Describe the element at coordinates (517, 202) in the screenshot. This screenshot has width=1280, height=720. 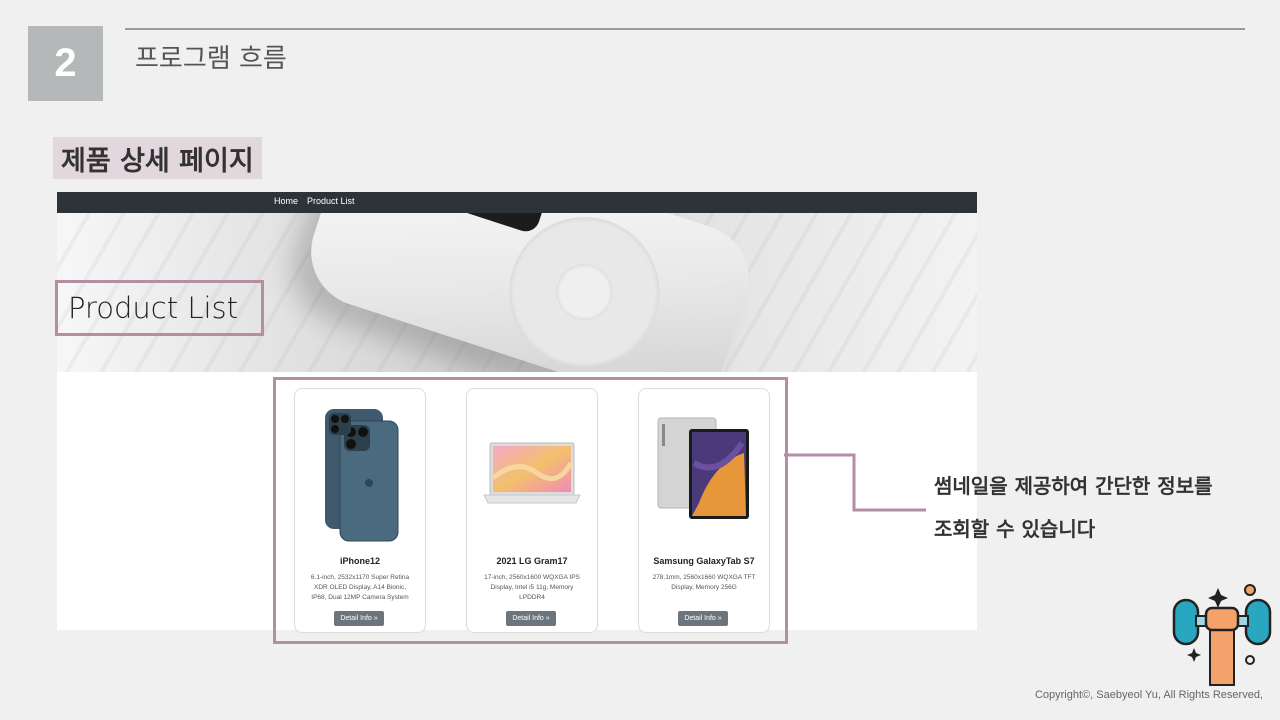
I see `site-navbar: Home Product List` at that location.